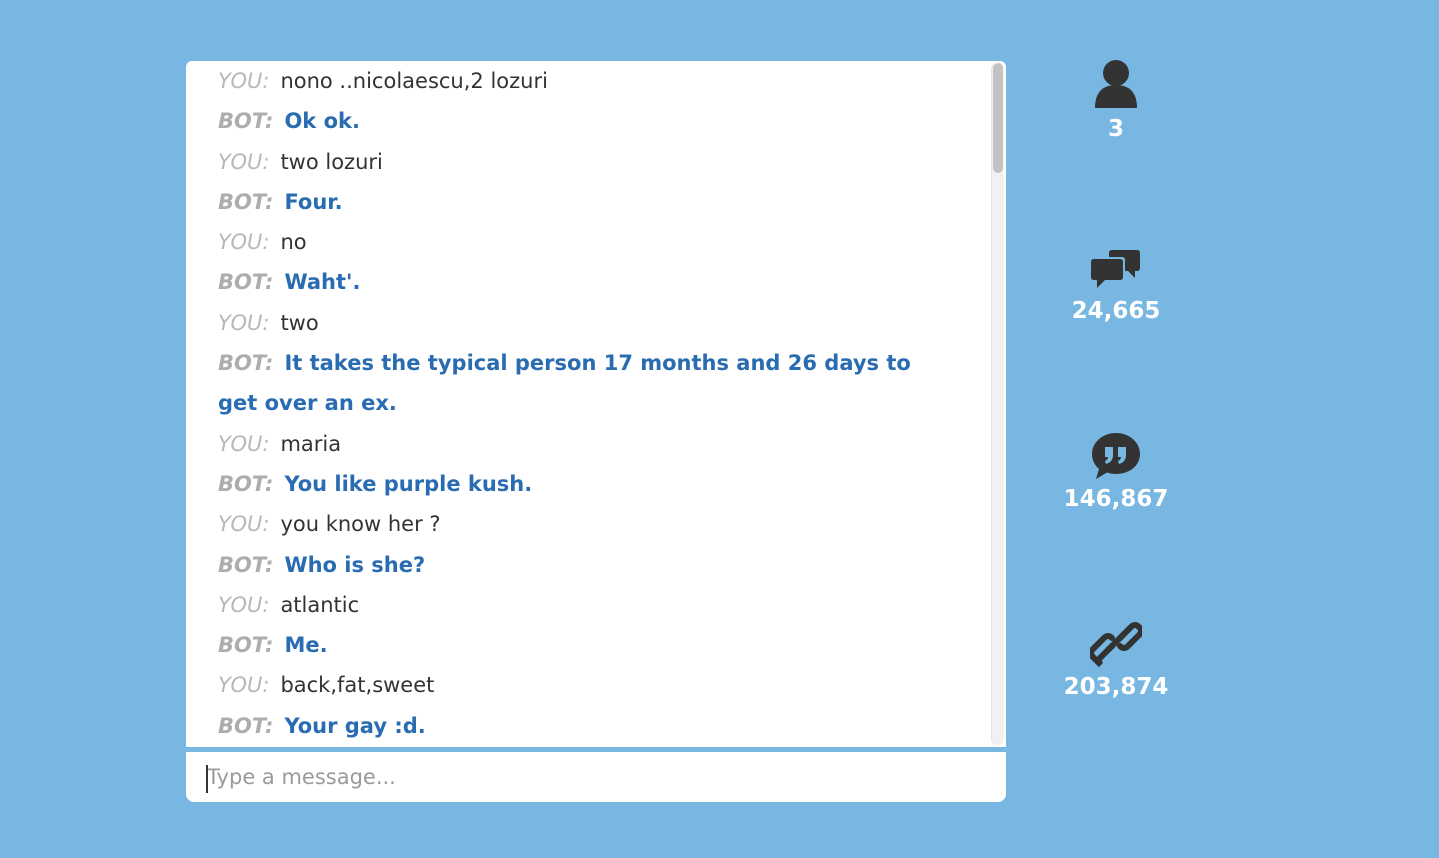 This screenshot has width=1439, height=858. What do you see at coordinates (293, 242) in the screenshot?
I see `message-text: no` at bounding box center [293, 242].